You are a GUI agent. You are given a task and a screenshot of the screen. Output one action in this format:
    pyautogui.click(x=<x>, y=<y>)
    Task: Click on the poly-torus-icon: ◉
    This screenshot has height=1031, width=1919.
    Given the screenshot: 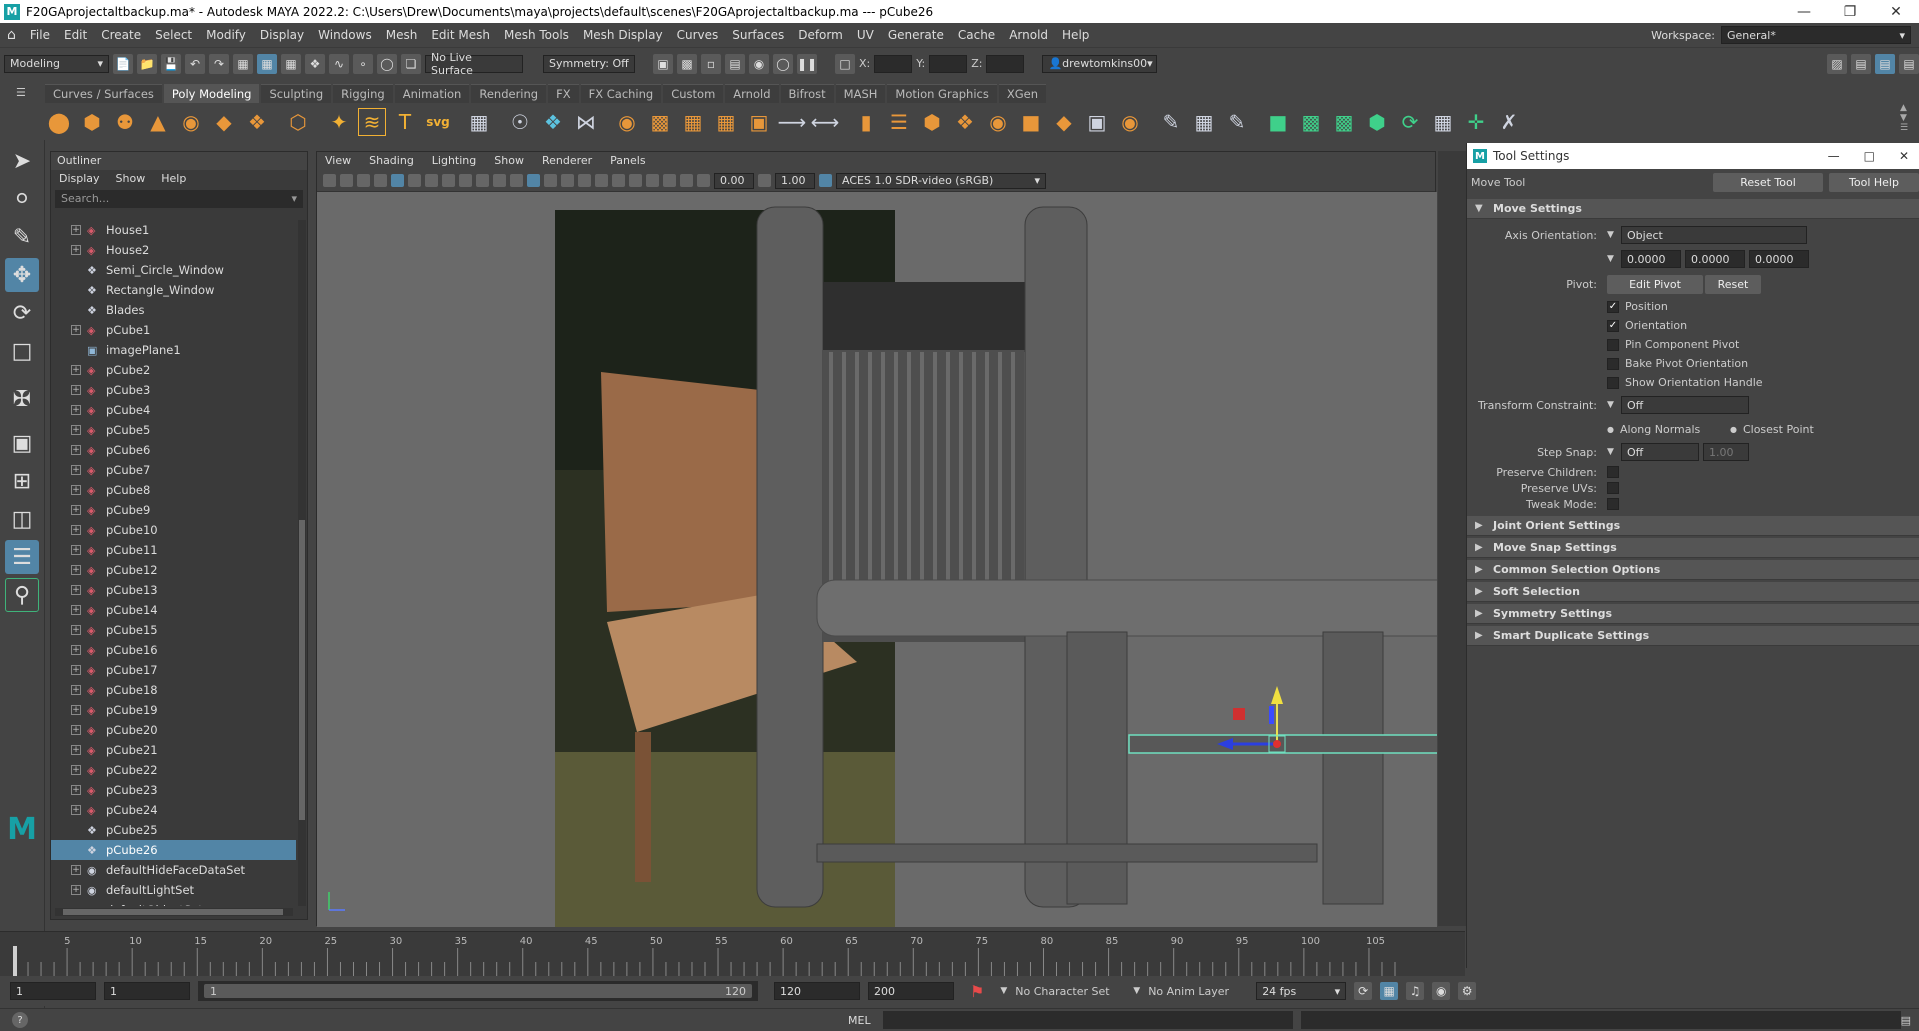 What is the action you would take?
    pyautogui.click(x=191, y=122)
    